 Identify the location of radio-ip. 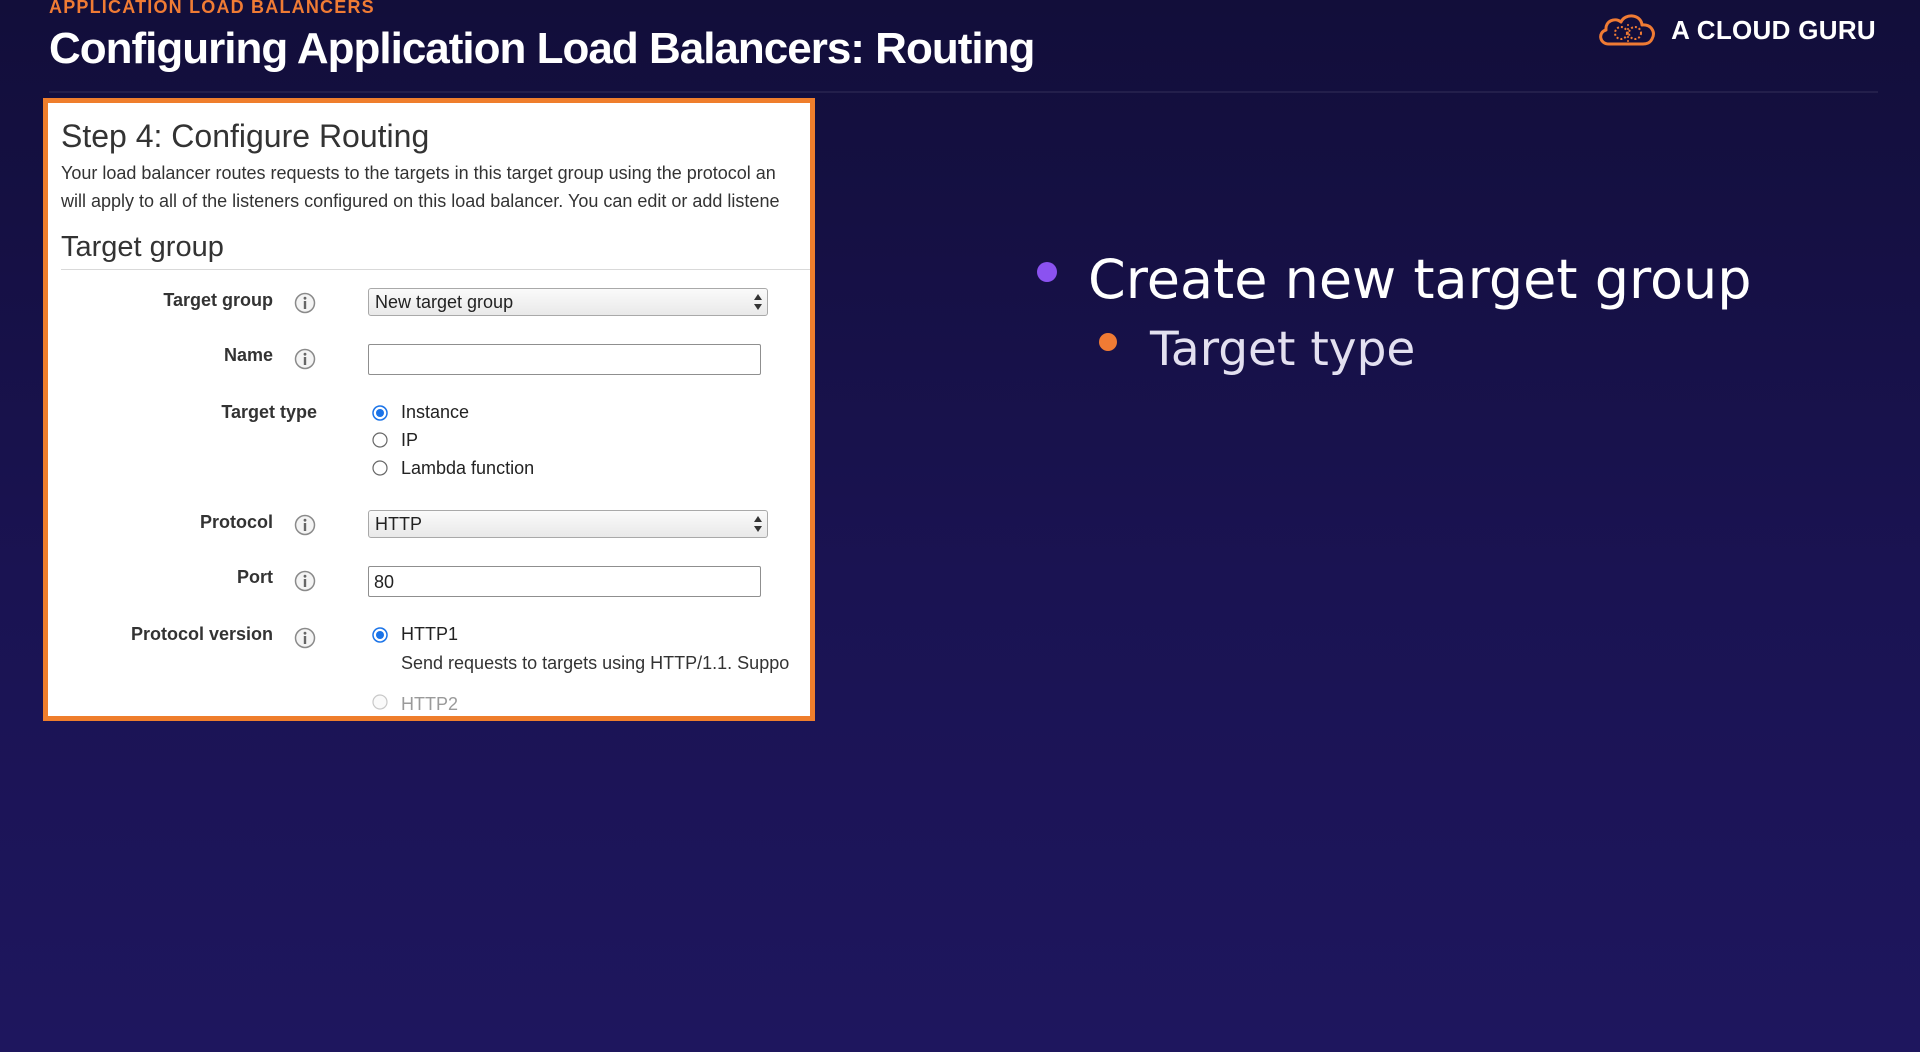
(380, 440).